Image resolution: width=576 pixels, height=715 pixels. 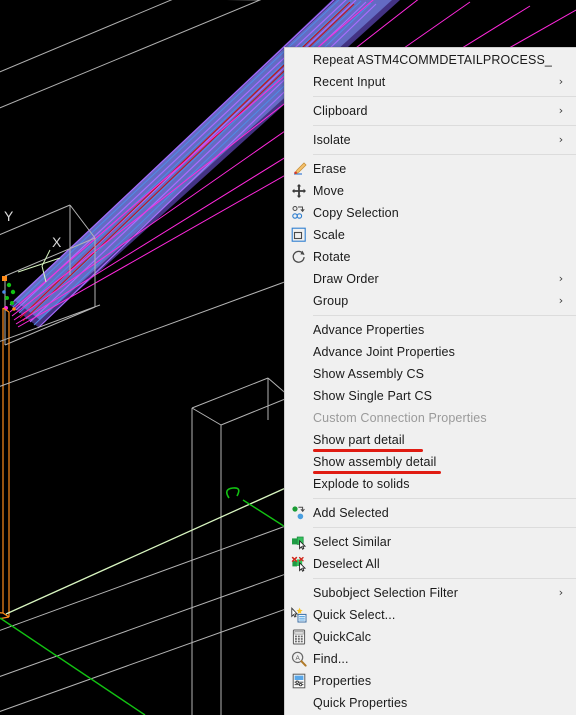 What do you see at coordinates (299, 564) in the screenshot?
I see `deselect-all-icon-cell` at bounding box center [299, 564].